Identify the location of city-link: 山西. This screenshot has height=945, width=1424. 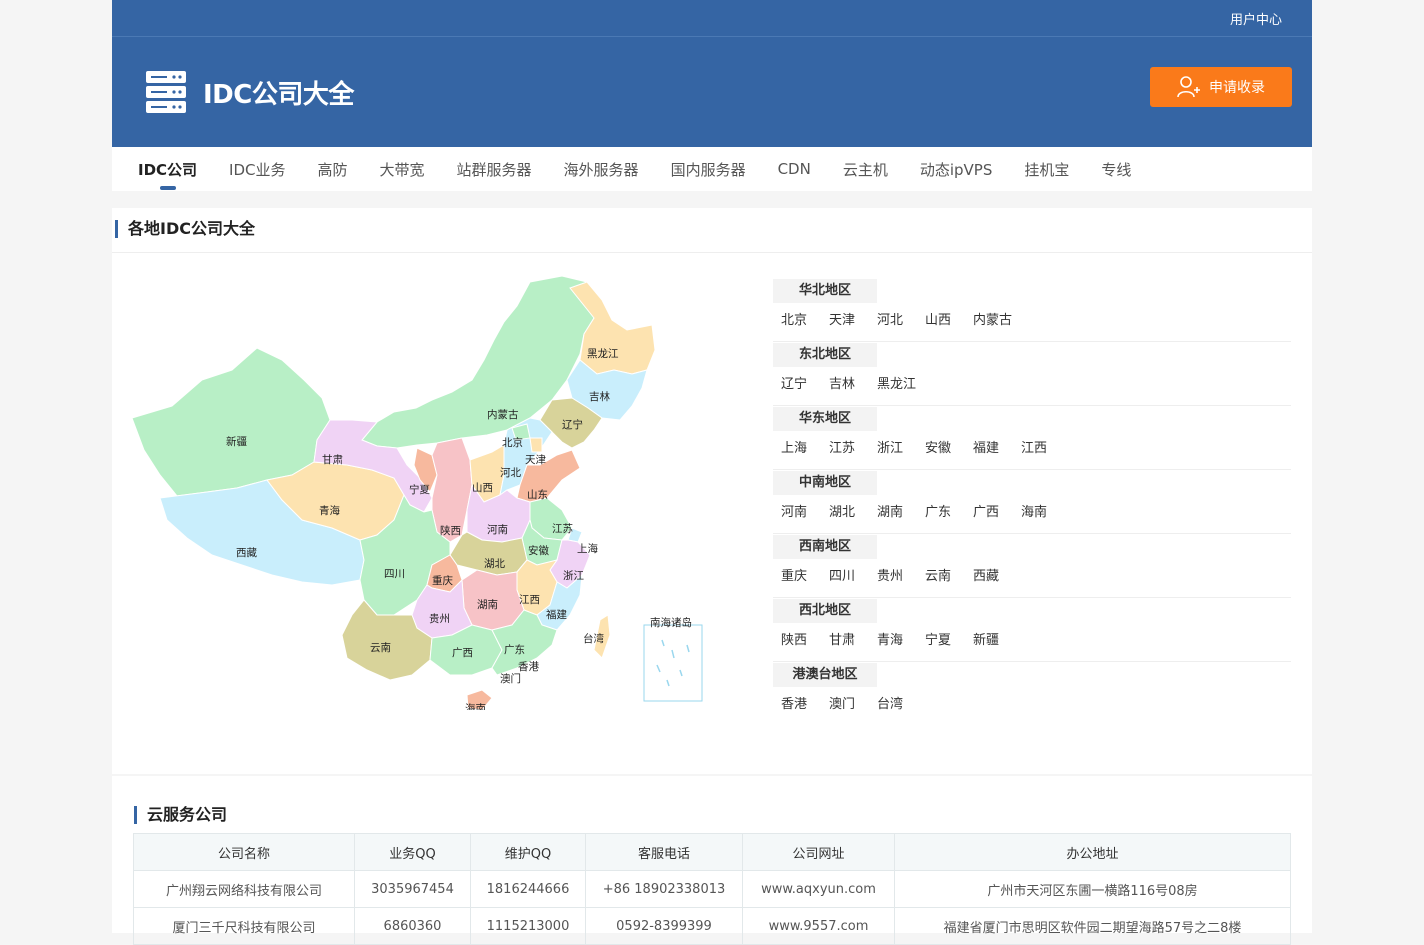
(949, 318).